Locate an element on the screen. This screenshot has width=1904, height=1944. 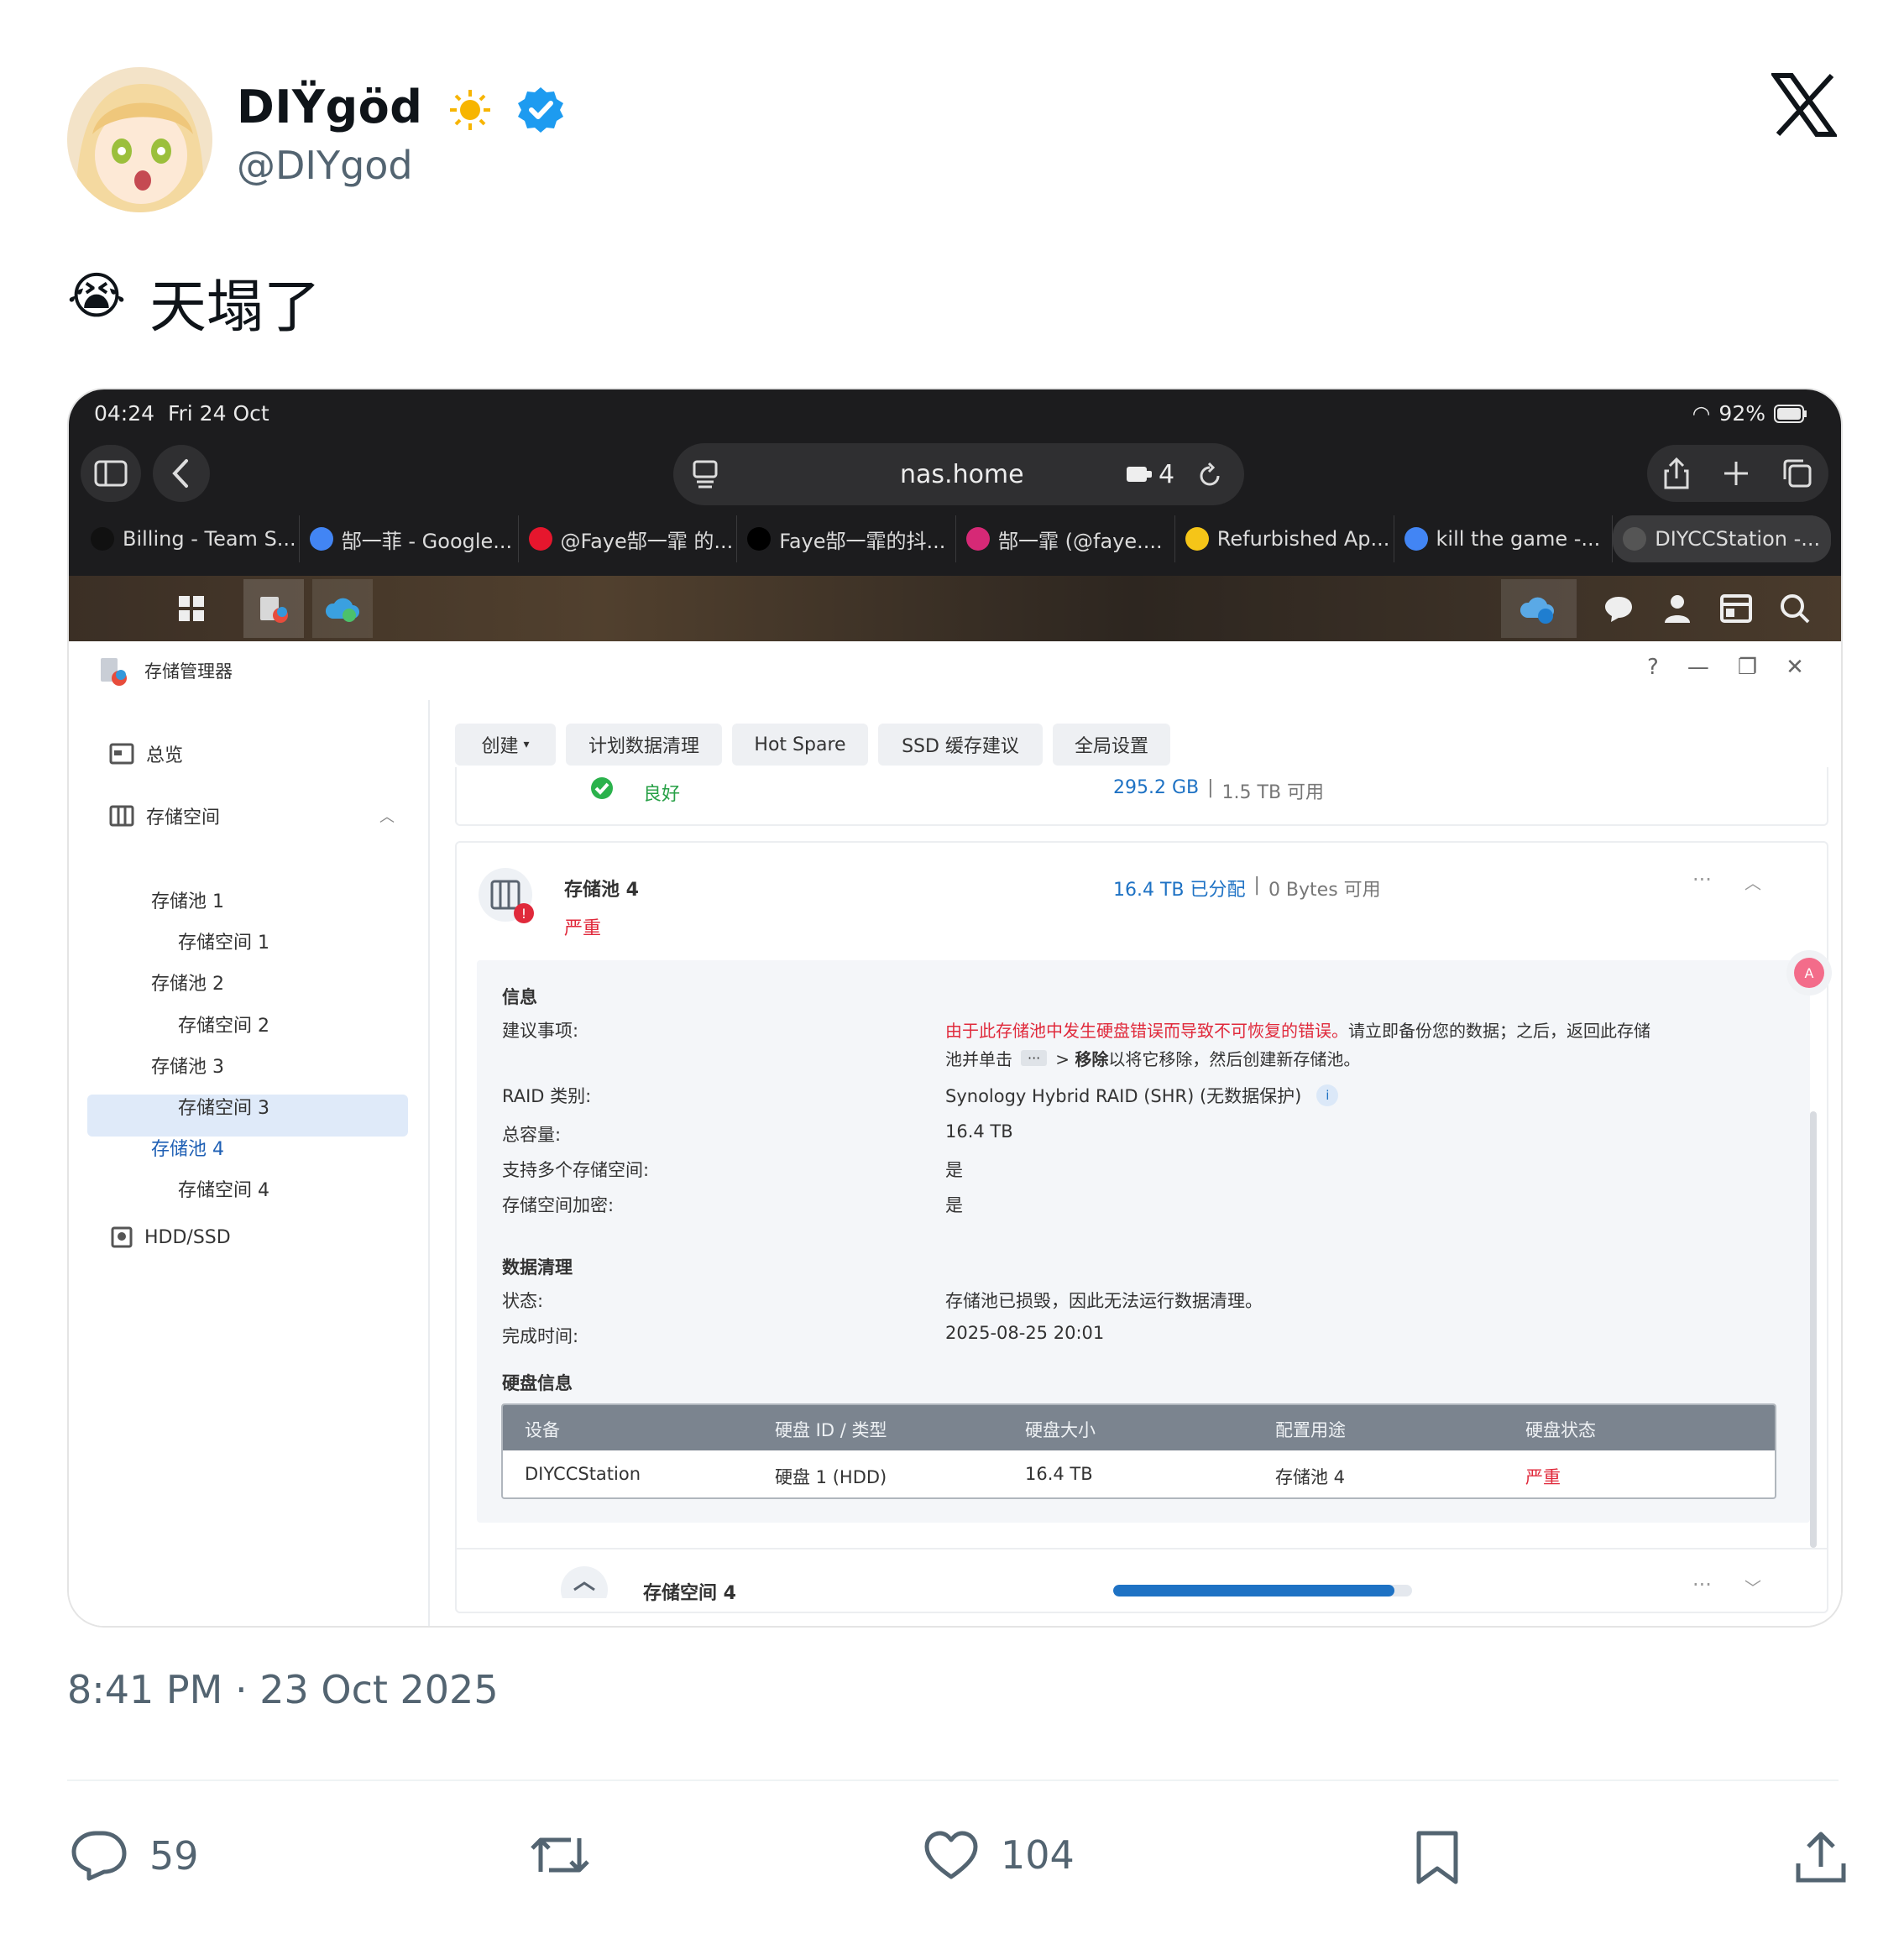
sidebar-item-overview: 总览 is located at coordinates (146, 753).